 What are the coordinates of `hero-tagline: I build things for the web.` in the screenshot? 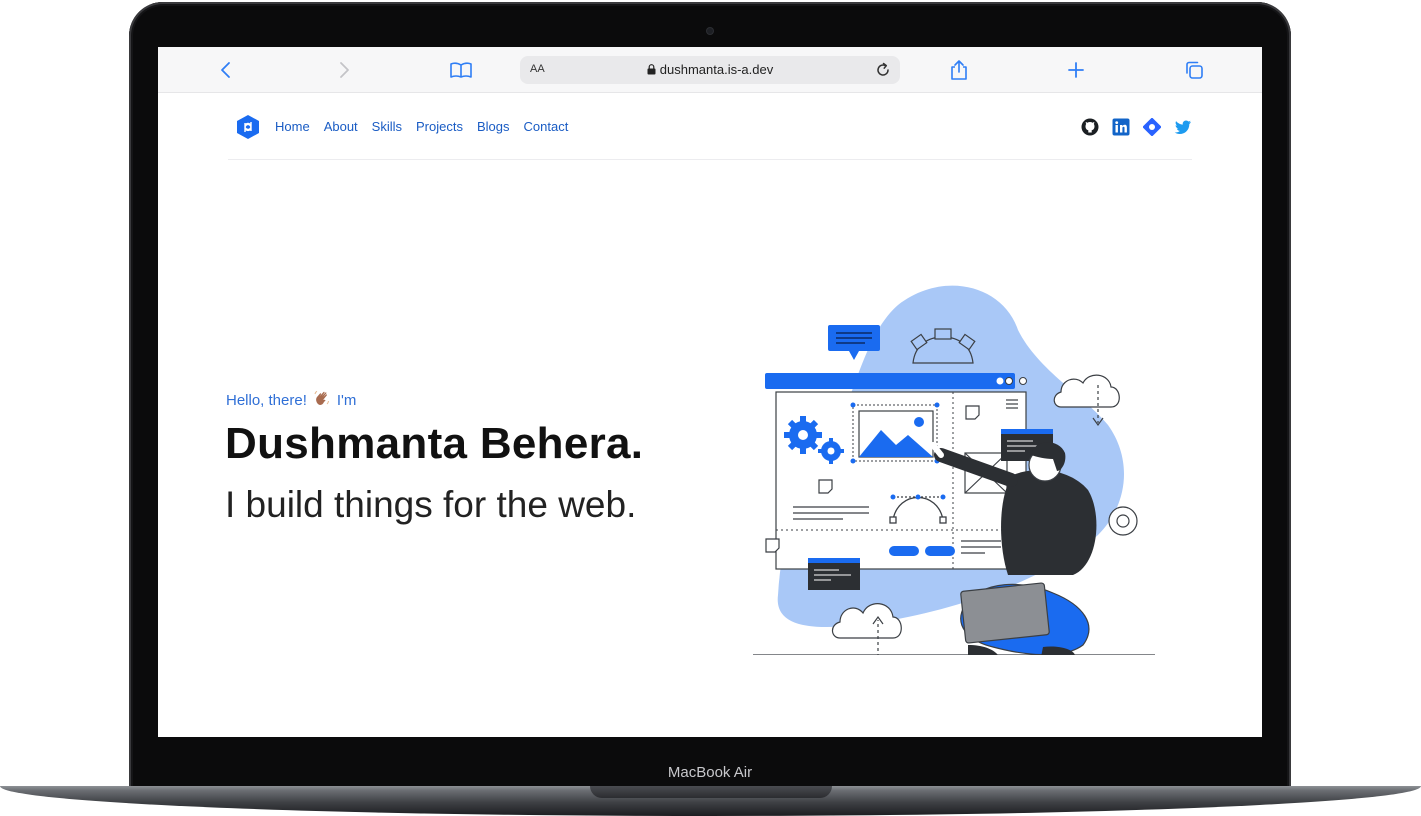 It's located at (431, 504).